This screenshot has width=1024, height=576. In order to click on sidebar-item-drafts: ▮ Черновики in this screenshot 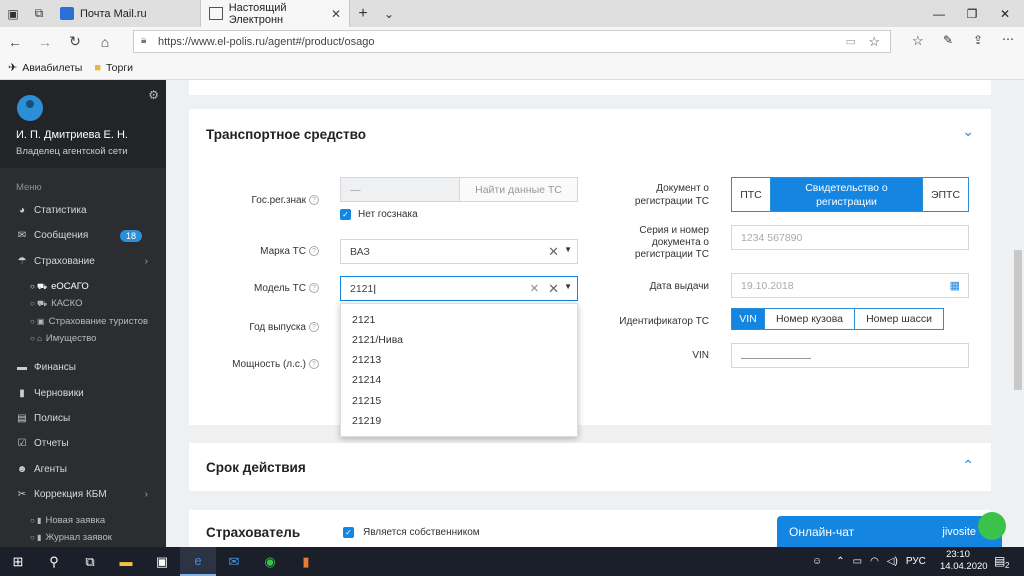, I will do `click(86, 393)`.